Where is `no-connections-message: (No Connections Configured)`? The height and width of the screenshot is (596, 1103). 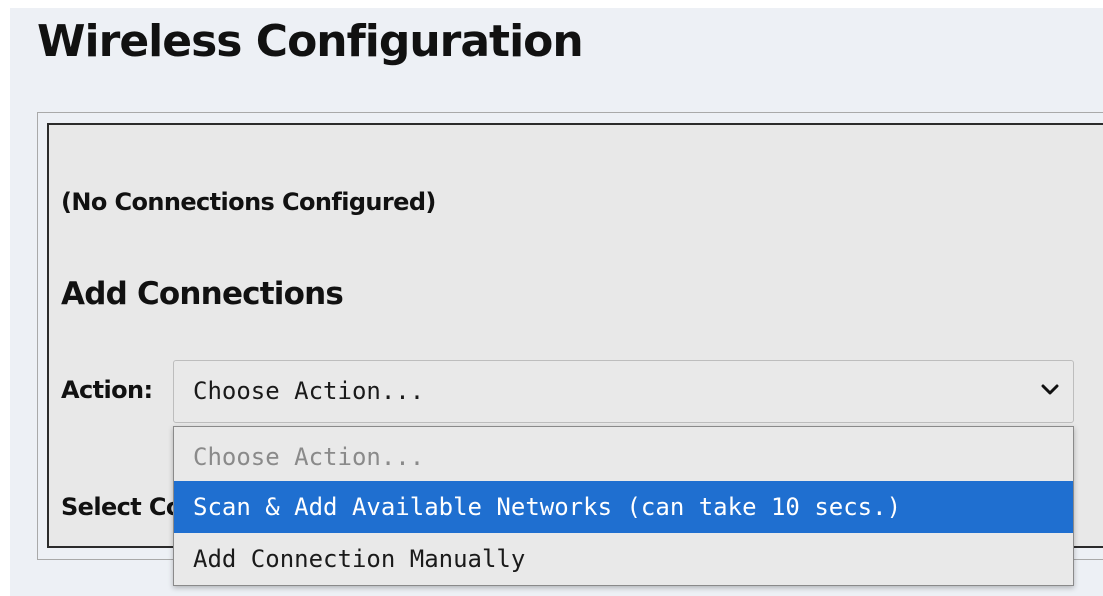 no-connections-message: (No Connections Configured) is located at coordinates (248, 202).